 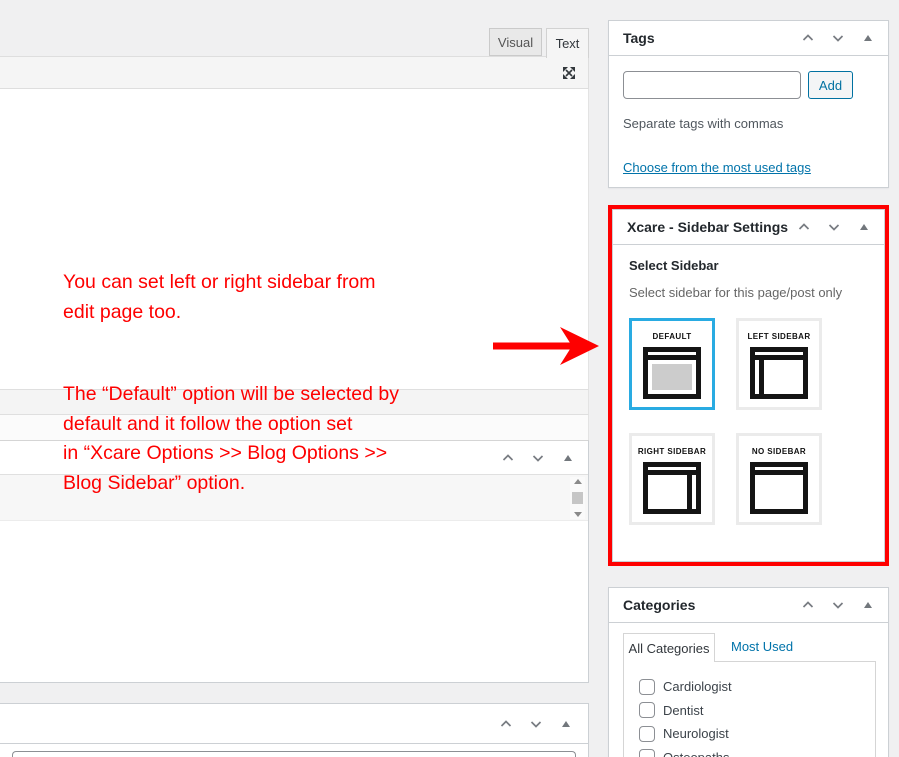 What do you see at coordinates (294, 754) in the screenshot?
I see `partial-input-field` at bounding box center [294, 754].